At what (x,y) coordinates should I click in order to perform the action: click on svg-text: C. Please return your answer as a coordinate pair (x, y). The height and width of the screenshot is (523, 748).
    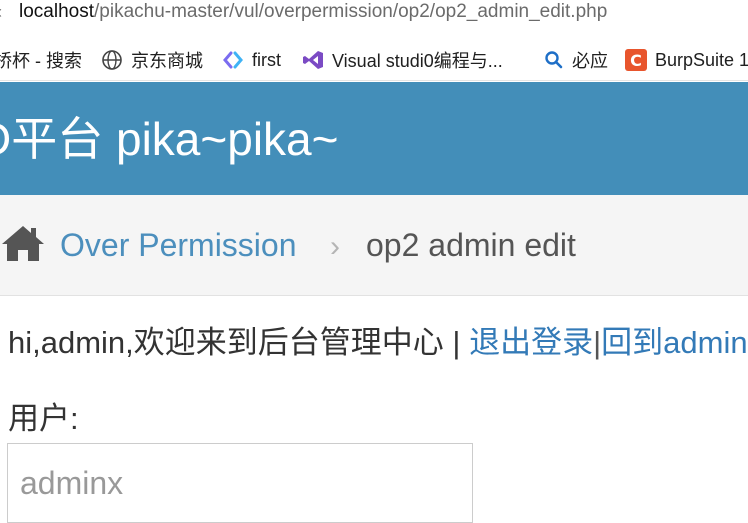
    Looking at the image, I should click on (636, 60).